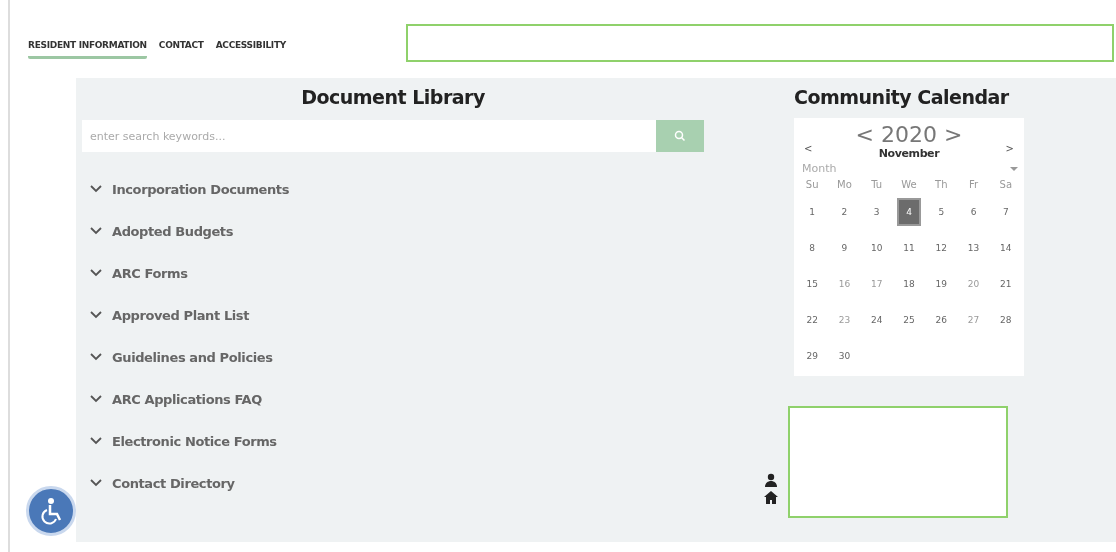 Image resolution: width=1116 pixels, height=552 pixels. I want to click on home-icon, so click(771, 497).